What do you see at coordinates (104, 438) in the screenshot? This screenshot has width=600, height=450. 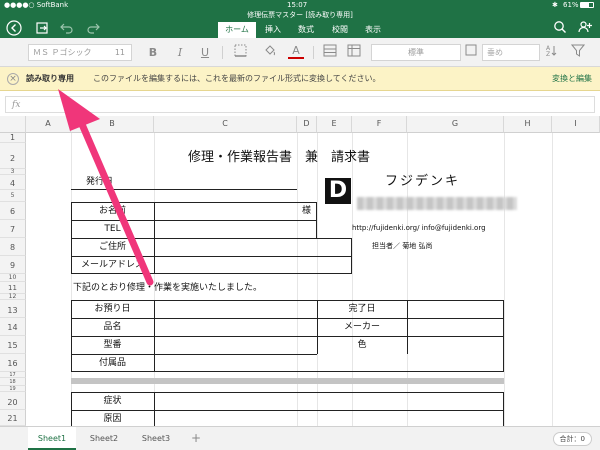 I see `sheet-tab-2: Sheet2` at bounding box center [104, 438].